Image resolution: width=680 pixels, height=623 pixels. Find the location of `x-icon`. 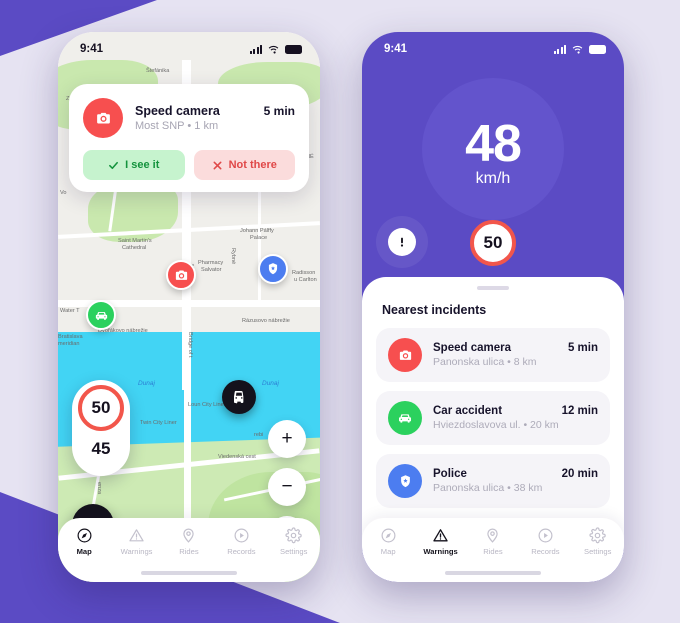

x-icon is located at coordinates (217, 165).